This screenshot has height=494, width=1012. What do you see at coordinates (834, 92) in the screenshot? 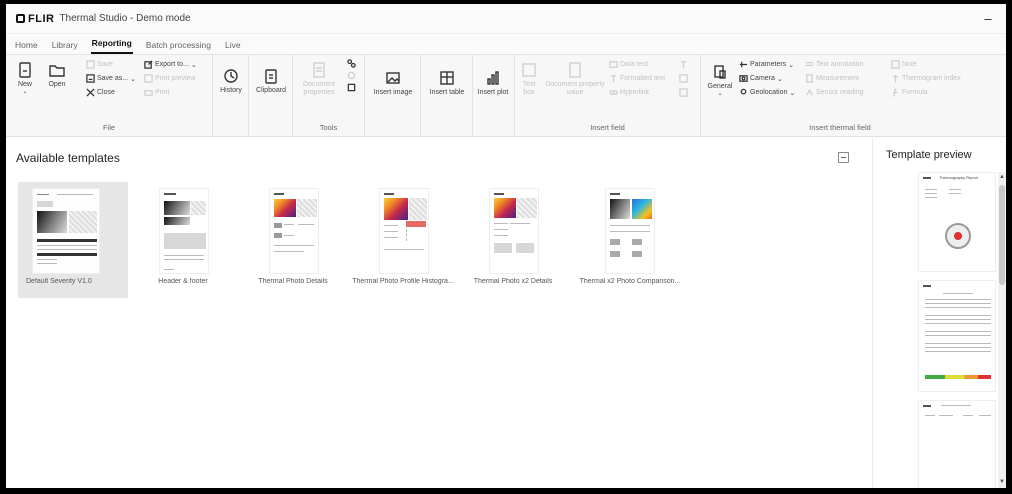
I see `sensor-reading-button: Sensor reading` at bounding box center [834, 92].